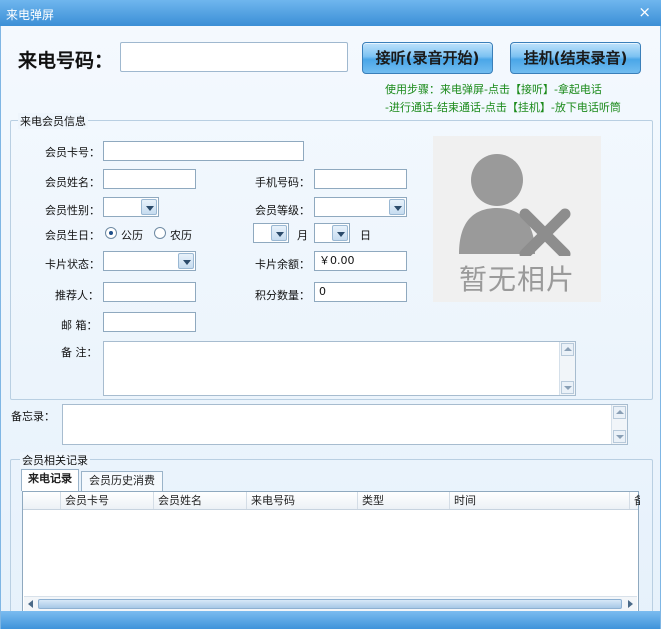  I want to click on hangup-button: 挂机(结束录音), so click(575, 58).